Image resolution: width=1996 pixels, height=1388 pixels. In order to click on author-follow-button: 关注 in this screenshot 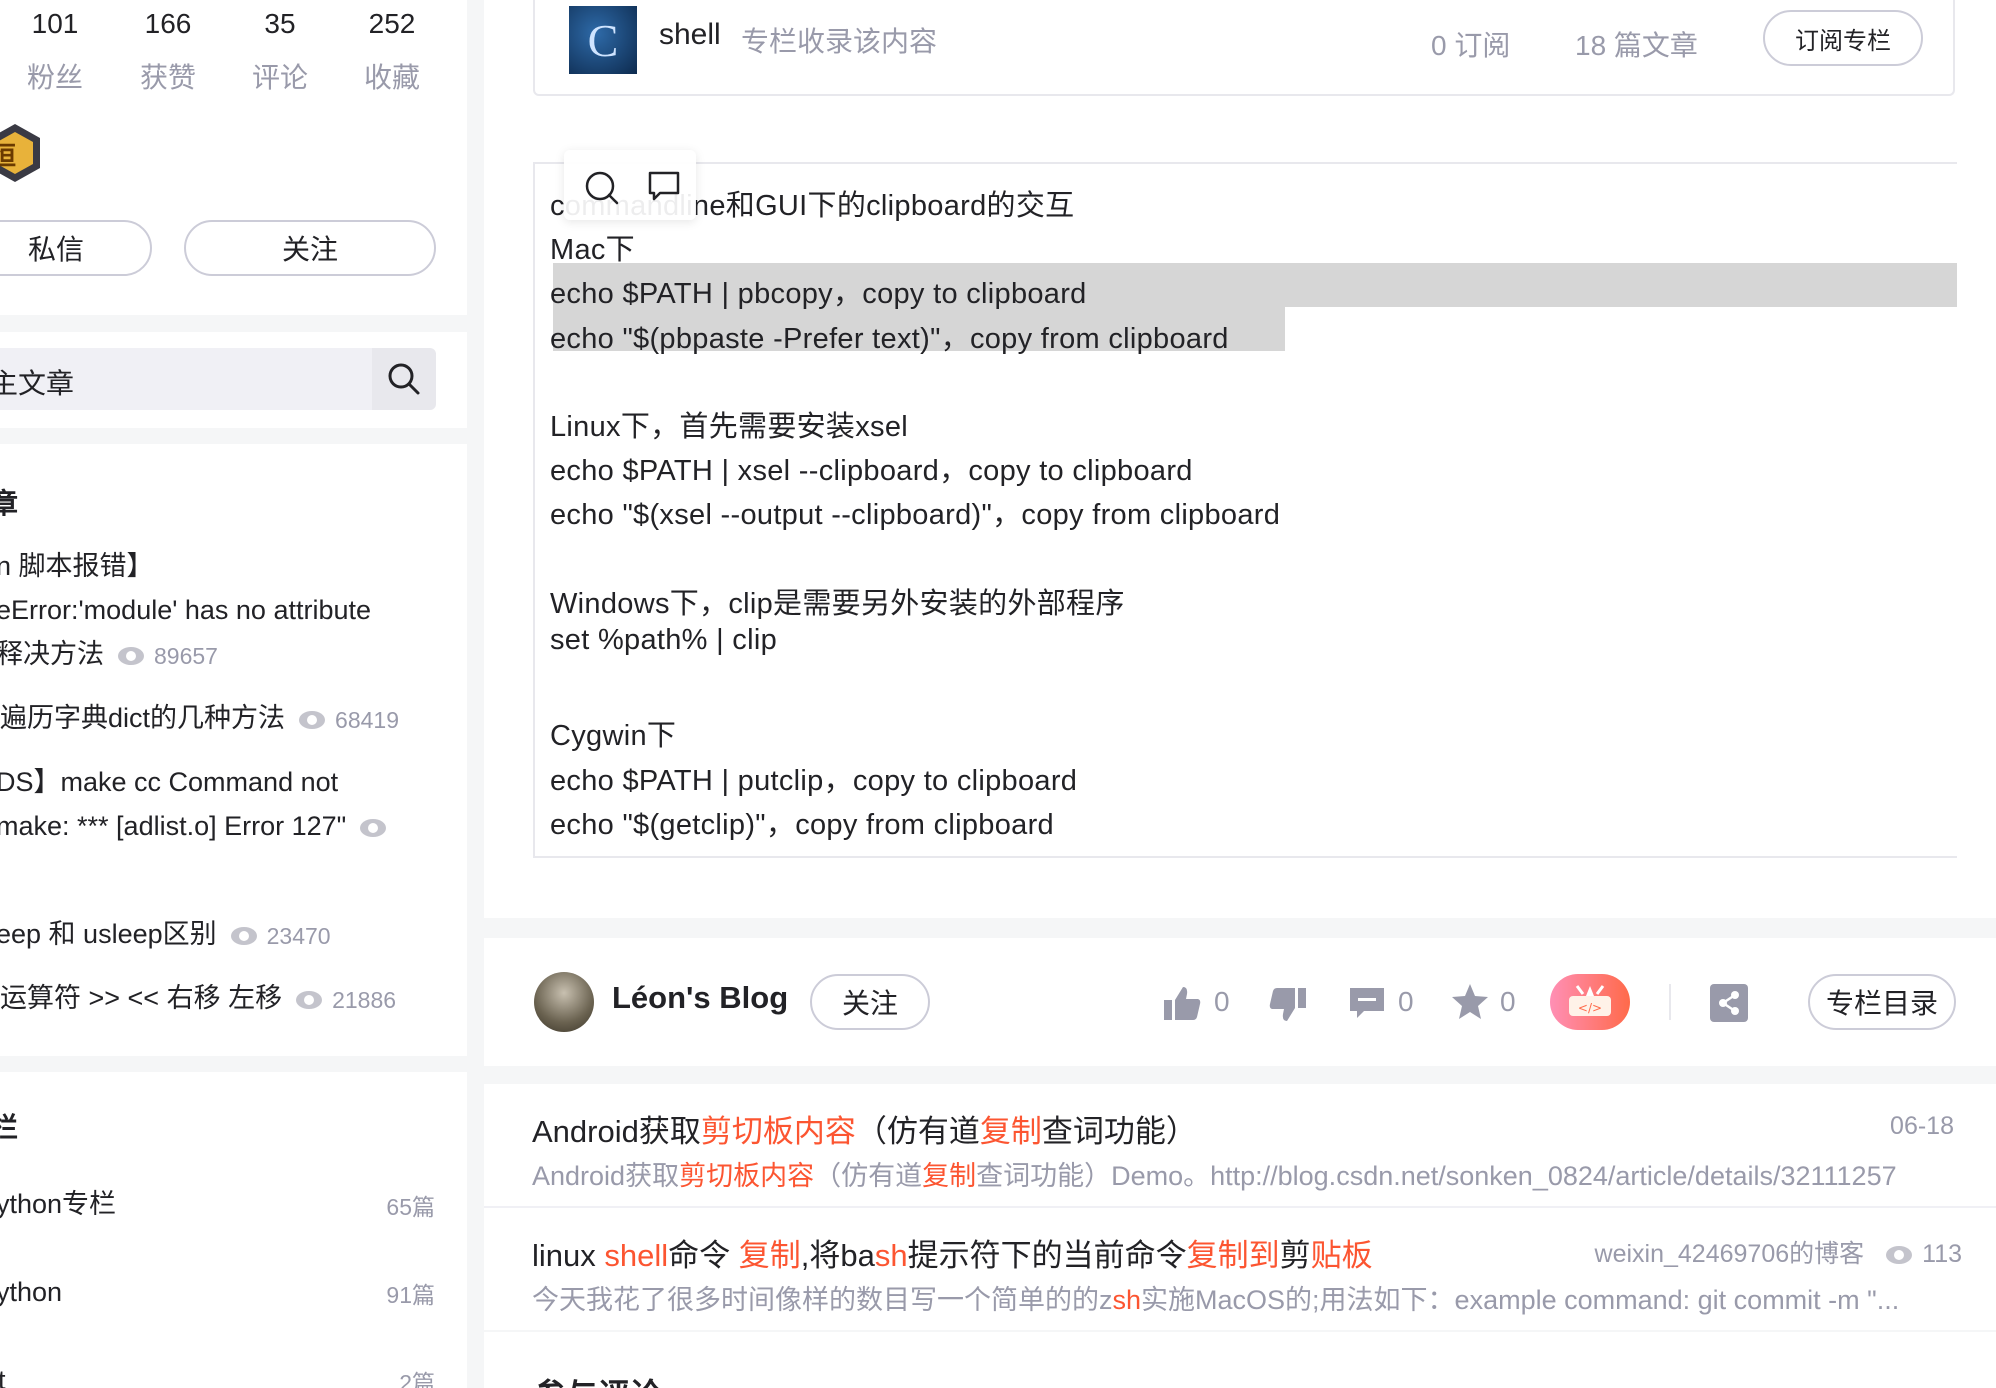, I will do `click(870, 1002)`.